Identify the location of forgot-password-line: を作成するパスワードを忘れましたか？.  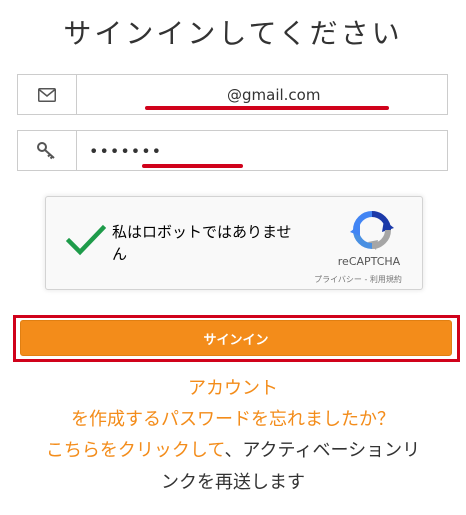
(233, 420).